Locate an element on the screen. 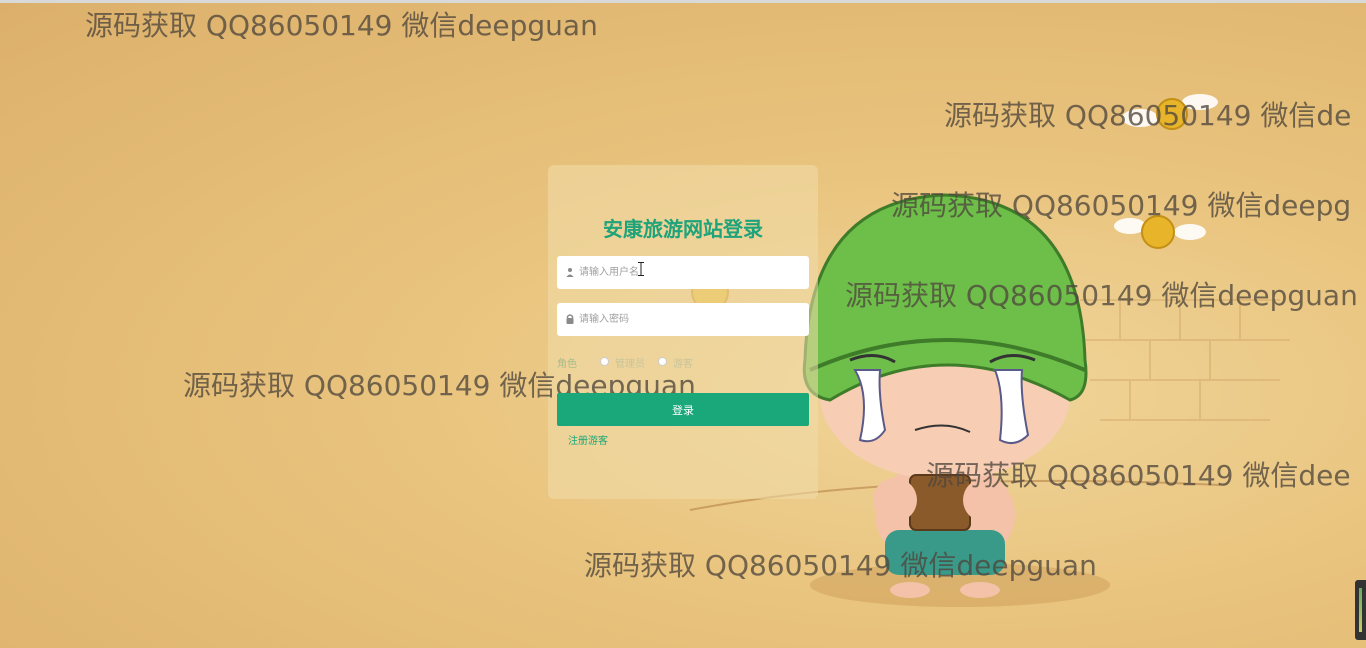  brick-wall is located at coordinates (1185, 360).